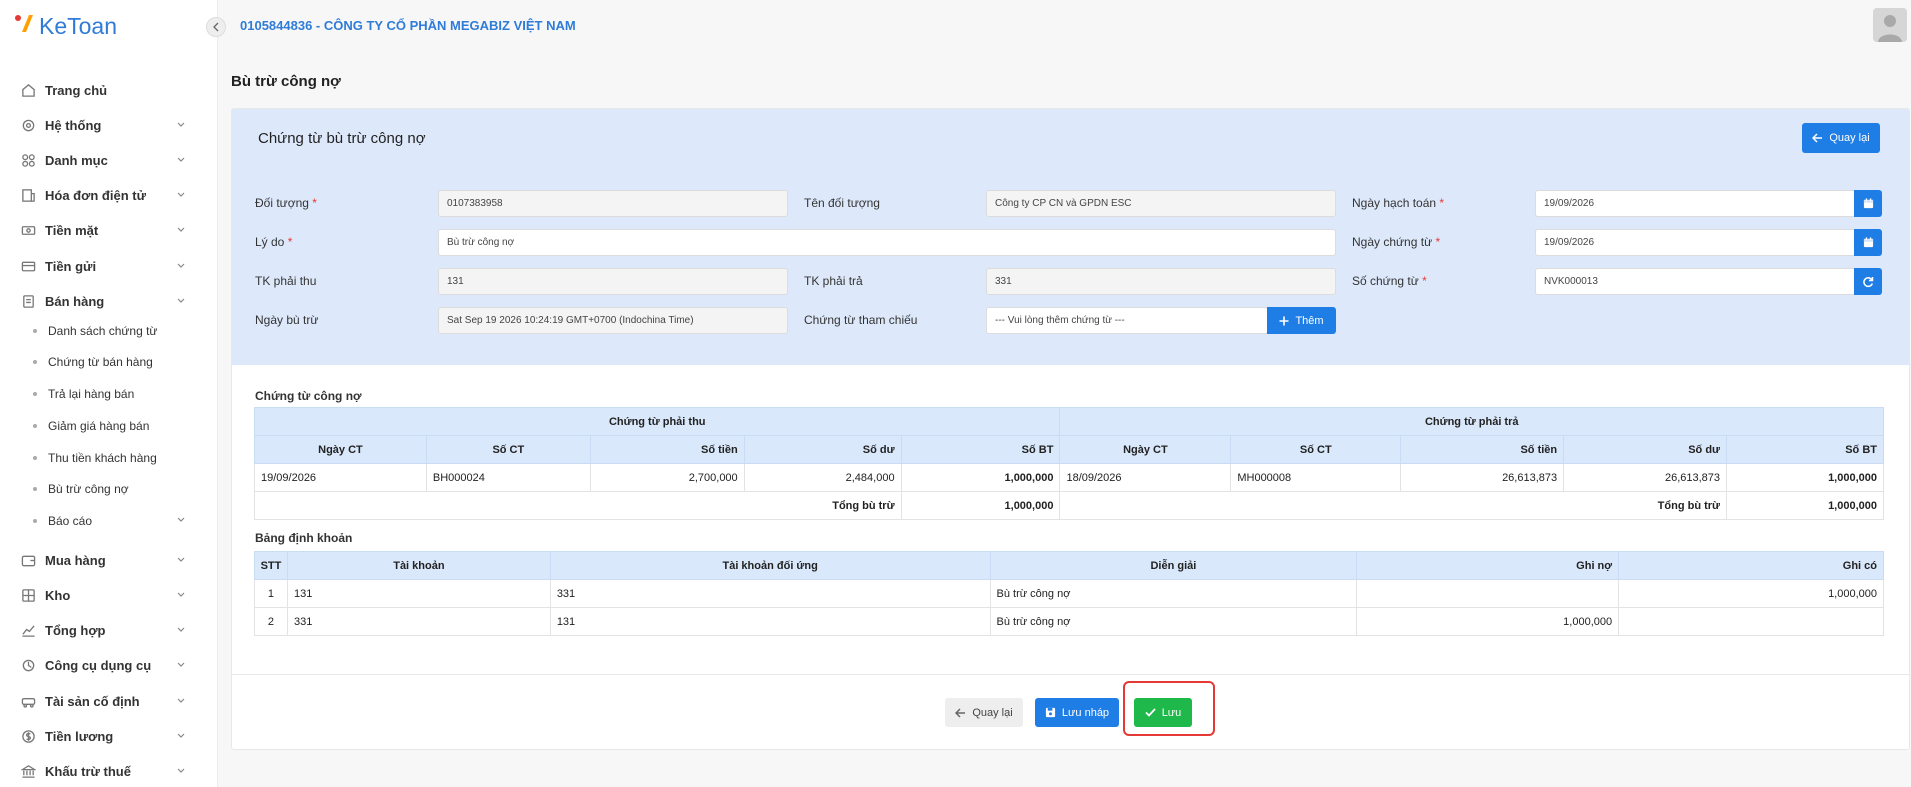 The width and height of the screenshot is (1911, 787). Describe the element at coordinates (109, 595) in the screenshot. I see `sidebar-item-warehouse: Kho` at that location.